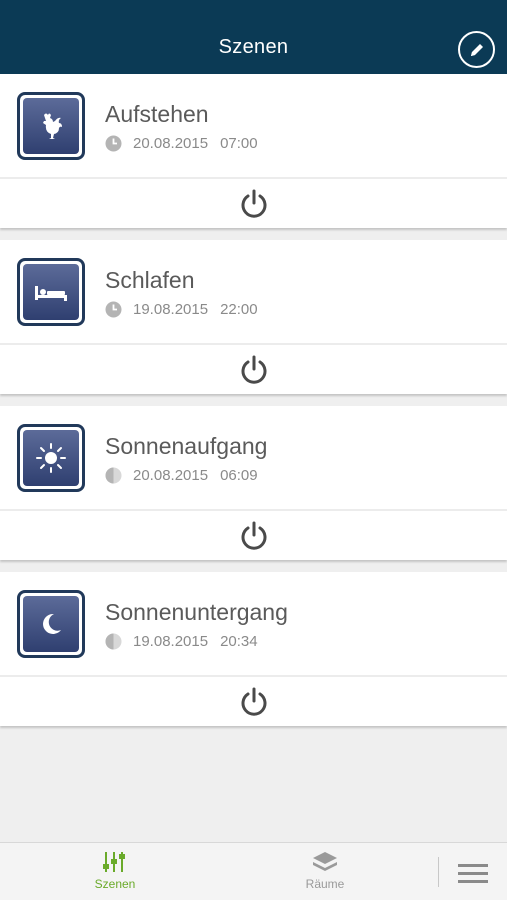  What do you see at coordinates (325, 884) in the screenshot?
I see `tab-label: Räume` at bounding box center [325, 884].